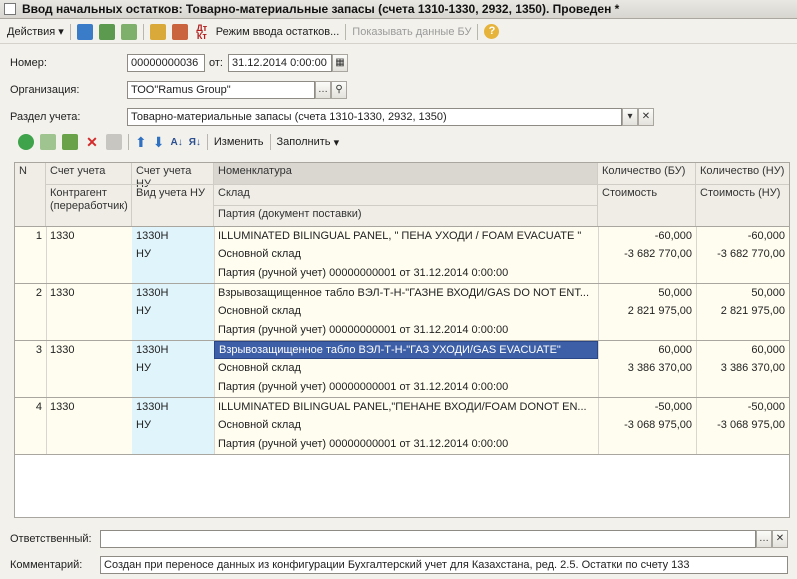  I want to click on cost-bu-cell: 3 386 370,00, so click(647, 368).